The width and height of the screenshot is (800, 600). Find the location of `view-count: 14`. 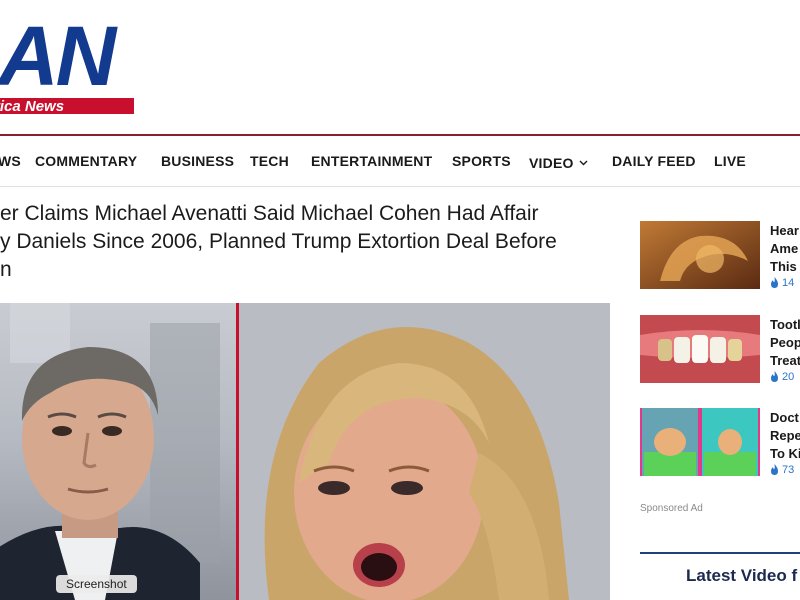

view-count: 14 is located at coordinates (788, 283).